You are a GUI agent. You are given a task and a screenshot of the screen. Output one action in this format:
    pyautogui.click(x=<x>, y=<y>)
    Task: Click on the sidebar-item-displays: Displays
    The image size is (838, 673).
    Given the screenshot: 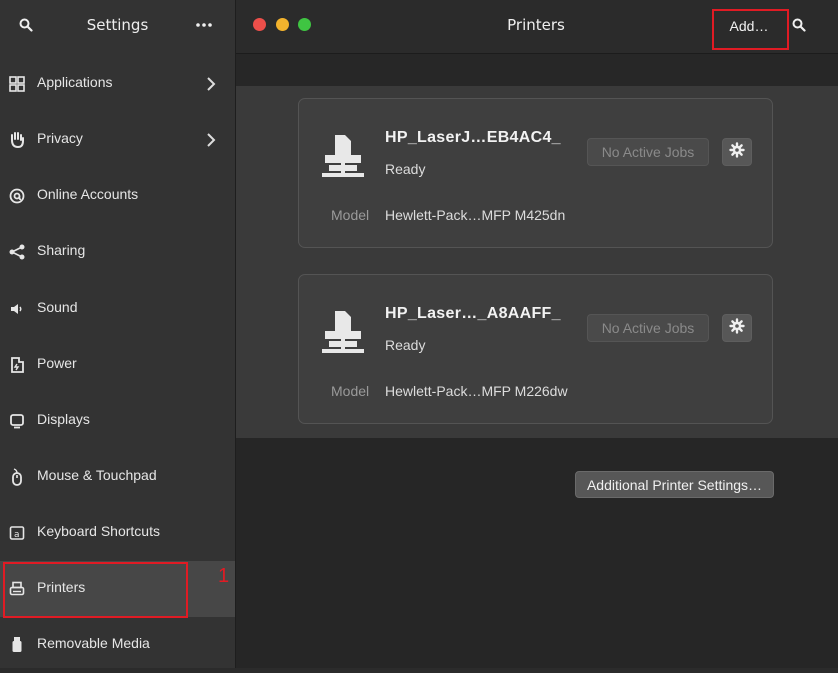 What is the action you would take?
    pyautogui.click(x=117, y=421)
    